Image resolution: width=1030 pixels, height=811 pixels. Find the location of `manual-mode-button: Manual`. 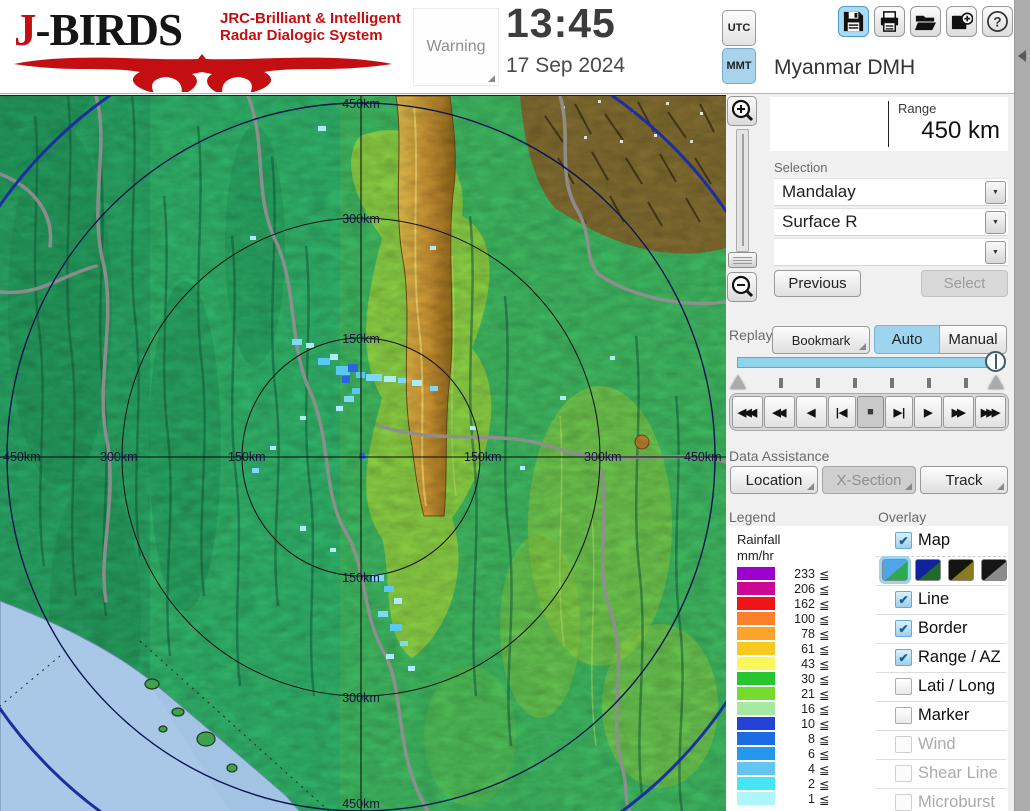

manual-mode-button: Manual is located at coordinates (973, 339).